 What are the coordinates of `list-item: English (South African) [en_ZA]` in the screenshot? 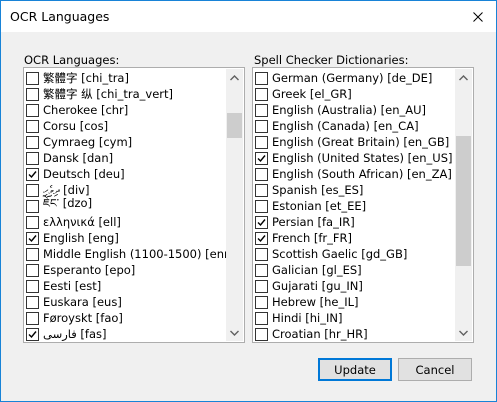 It's located at (354, 174).